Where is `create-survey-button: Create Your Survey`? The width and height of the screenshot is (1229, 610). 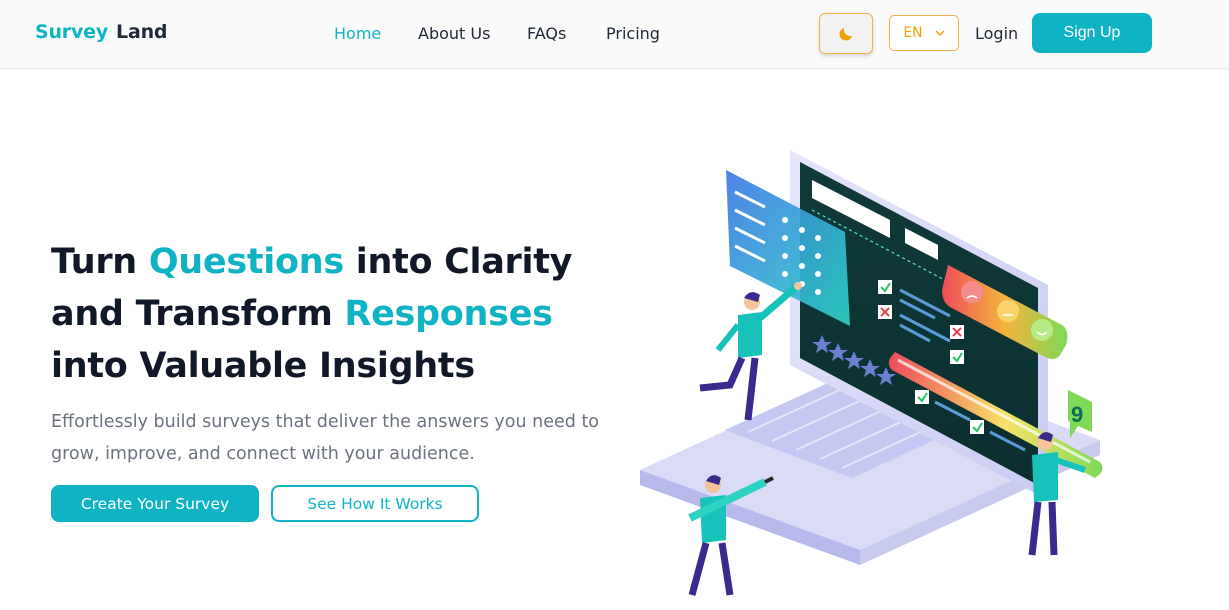 create-survey-button: Create Your Survey is located at coordinates (155, 503).